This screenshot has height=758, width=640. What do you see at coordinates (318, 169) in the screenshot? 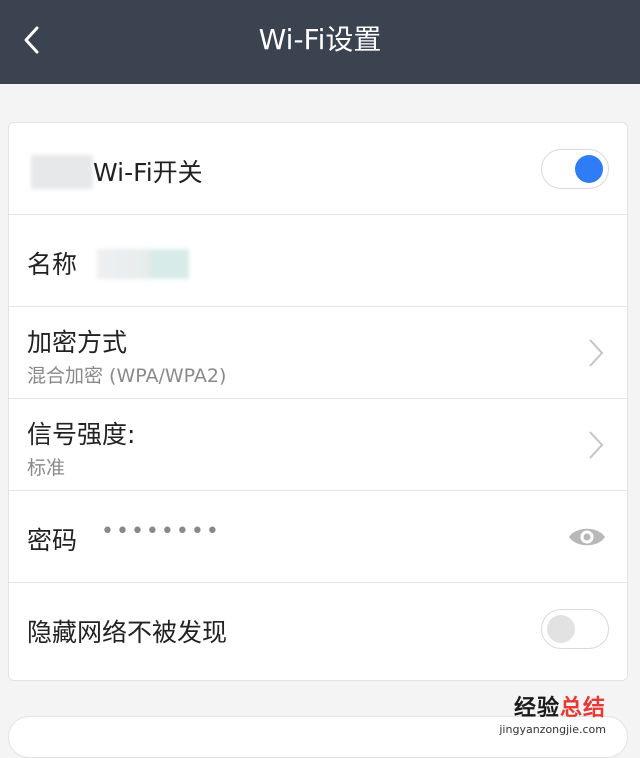
I see `row-wifi-switch: Wi-Fi开关` at bounding box center [318, 169].